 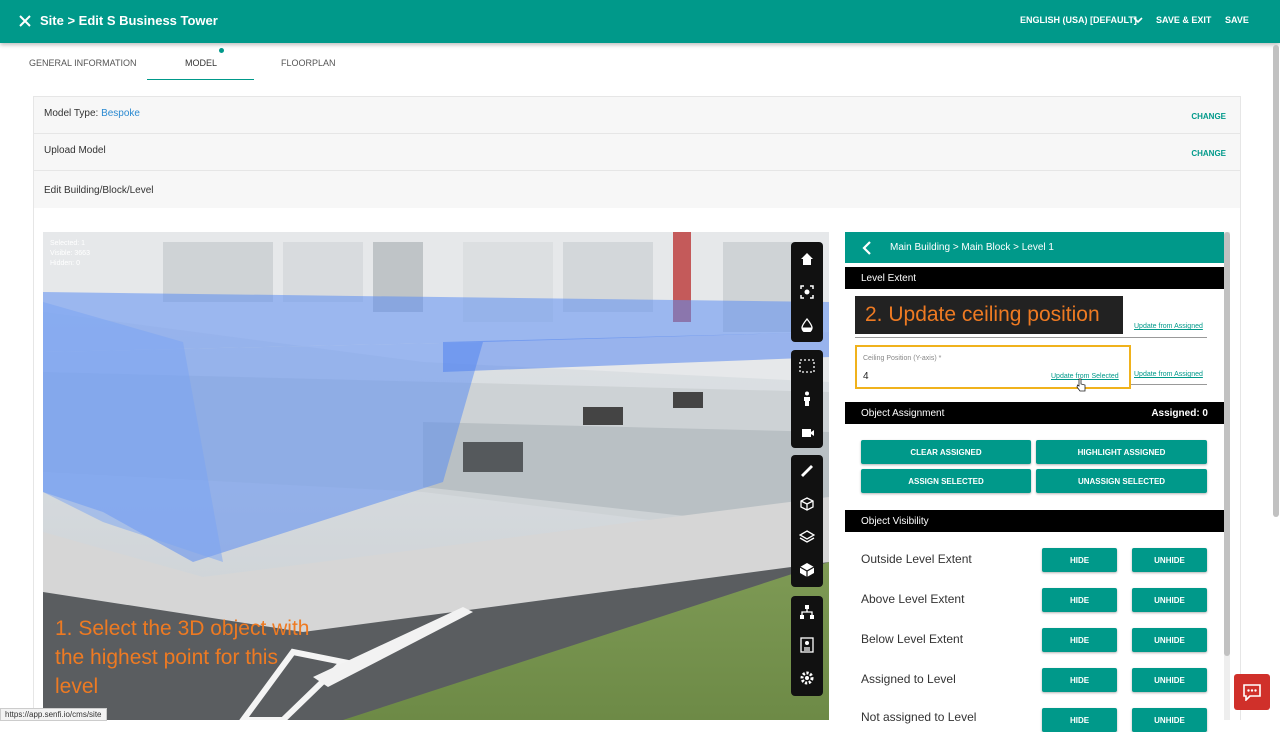 I want to click on model-tree-icon, so click(x=807, y=612).